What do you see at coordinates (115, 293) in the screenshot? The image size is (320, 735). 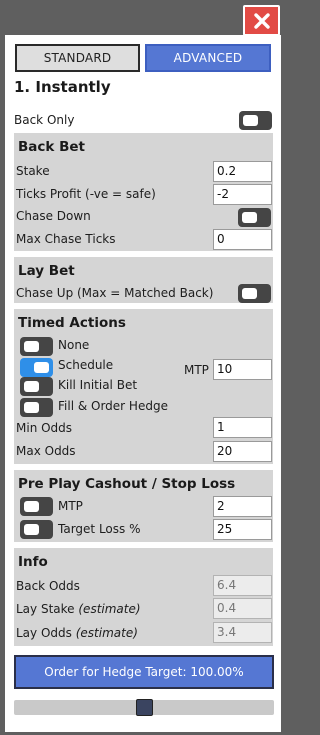 I see `chase-up-label: Chase Up (Max = Matched Back)` at bounding box center [115, 293].